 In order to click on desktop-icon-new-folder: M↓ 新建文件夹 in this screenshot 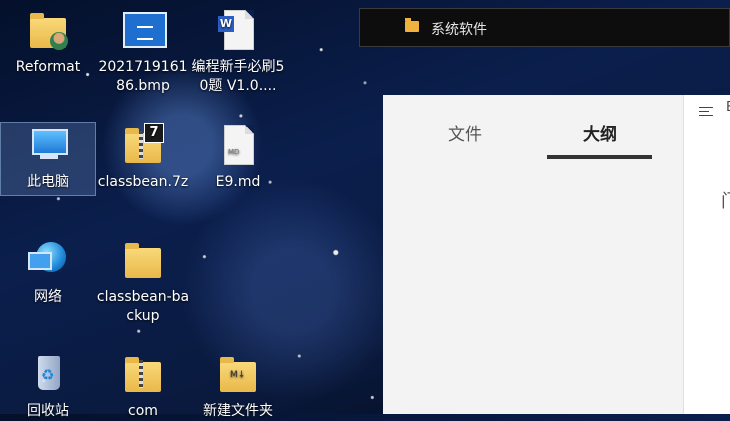, I will do `click(238, 386)`.